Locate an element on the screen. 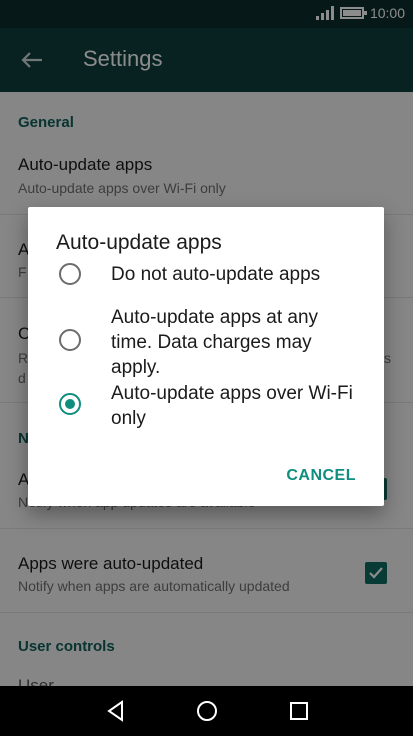  radio-selected-icon is located at coordinates (70, 404).